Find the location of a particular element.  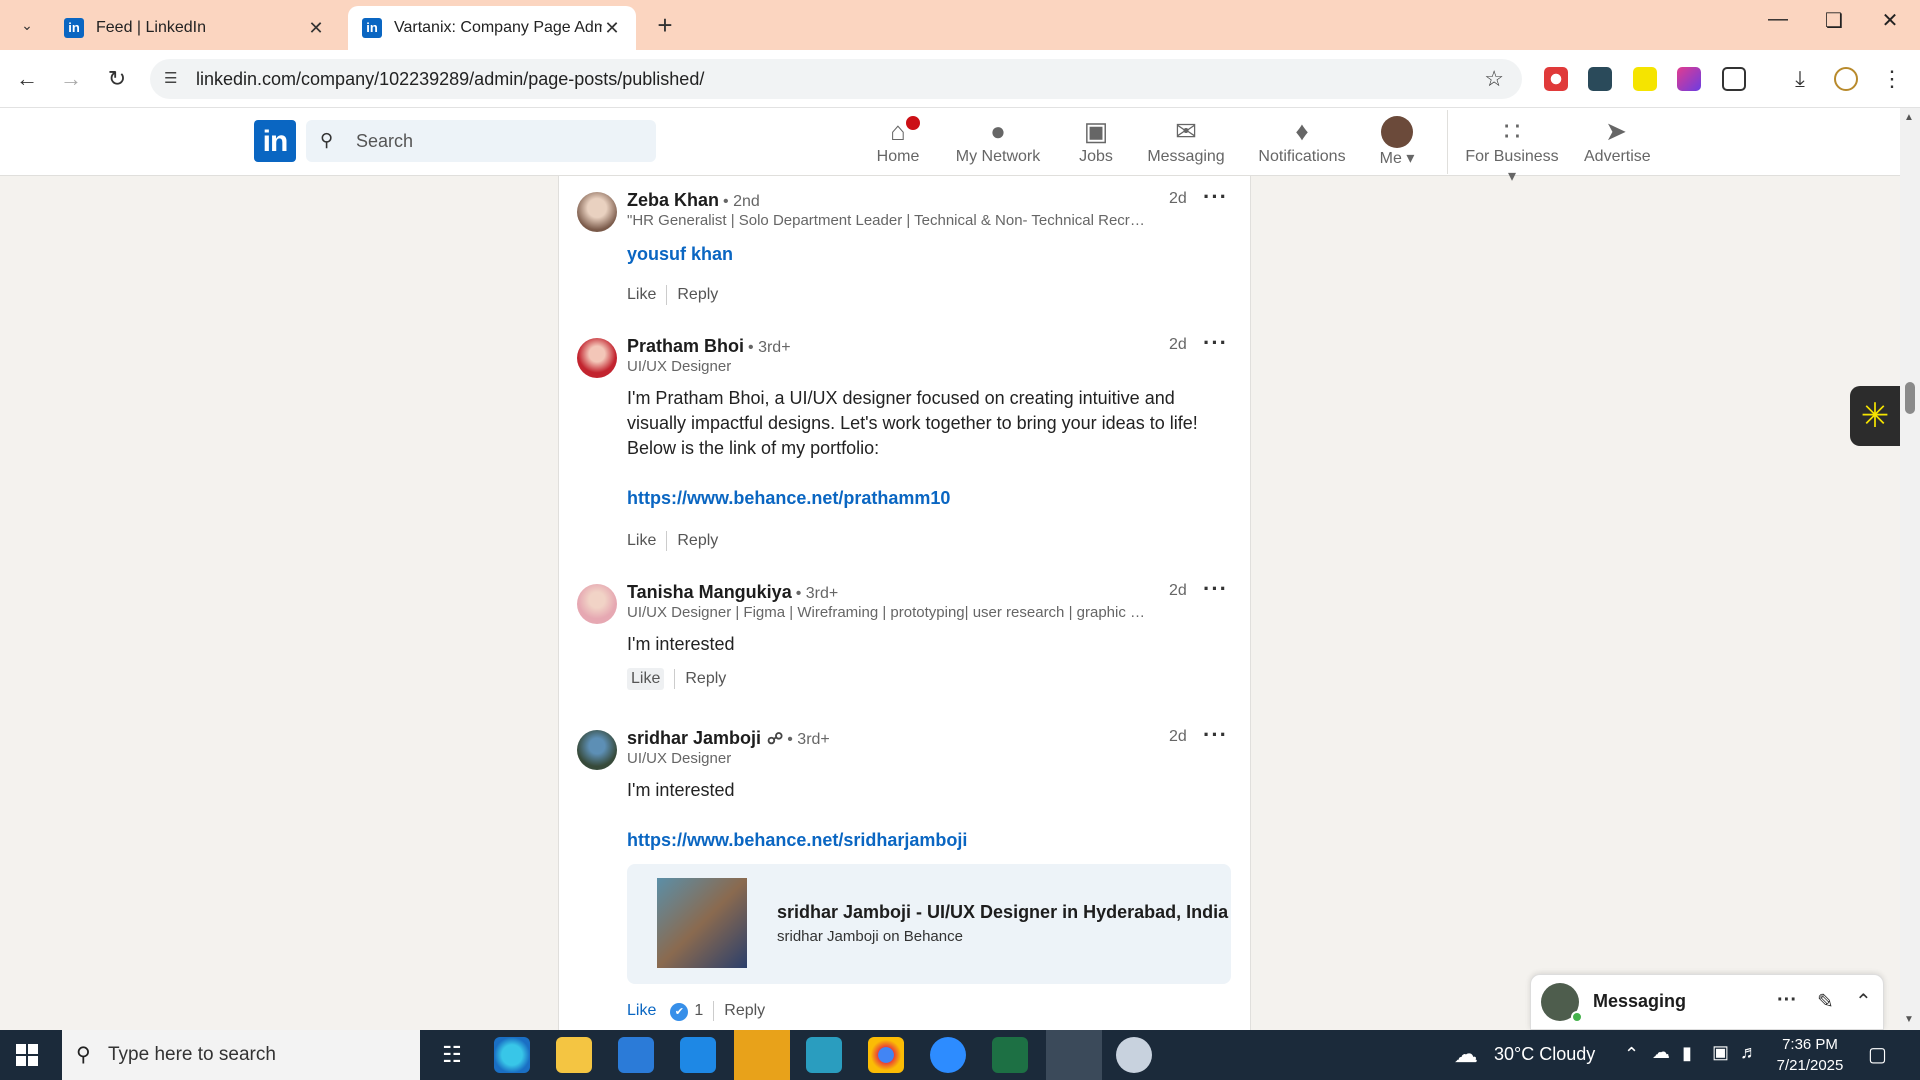

page-scrollbar: ▲ ▼ is located at coordinates (1910, 569).